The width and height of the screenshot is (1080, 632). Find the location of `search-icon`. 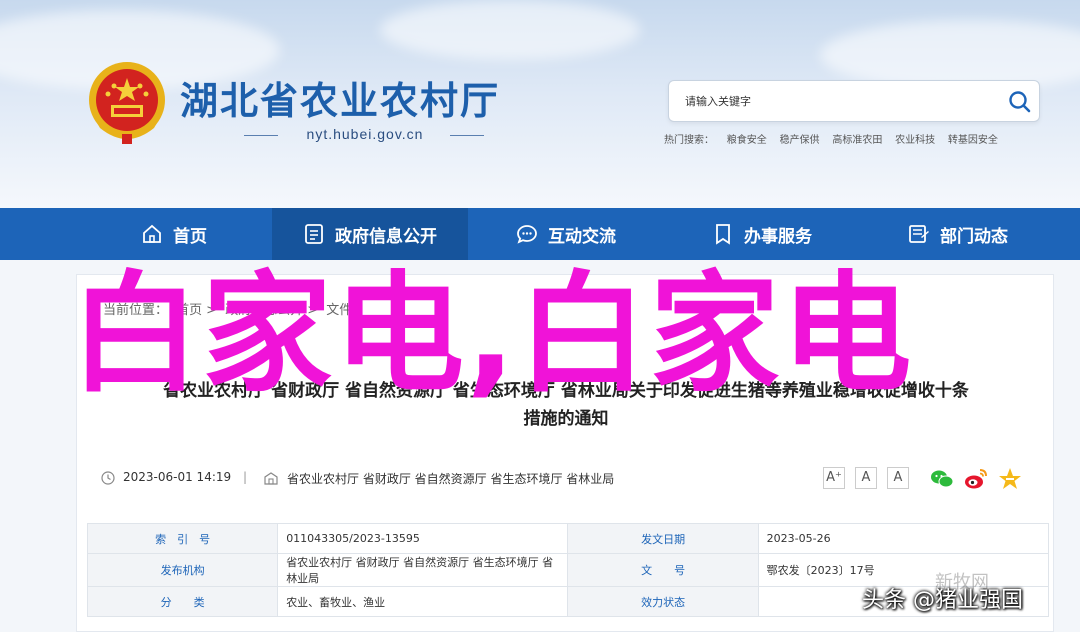

search-icon is located at coordinates (1020, 102).